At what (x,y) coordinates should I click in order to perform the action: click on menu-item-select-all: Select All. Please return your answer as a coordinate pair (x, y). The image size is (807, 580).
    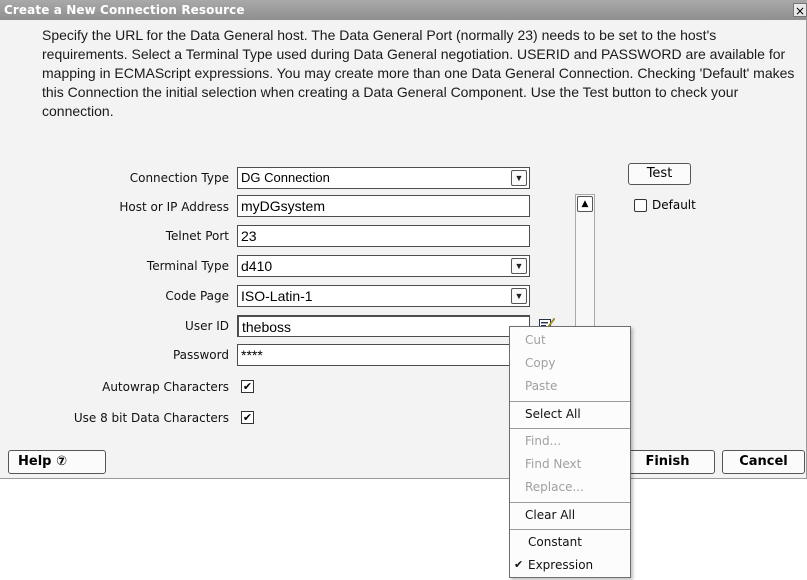
    Looking at the image, I should click on (570, 414).